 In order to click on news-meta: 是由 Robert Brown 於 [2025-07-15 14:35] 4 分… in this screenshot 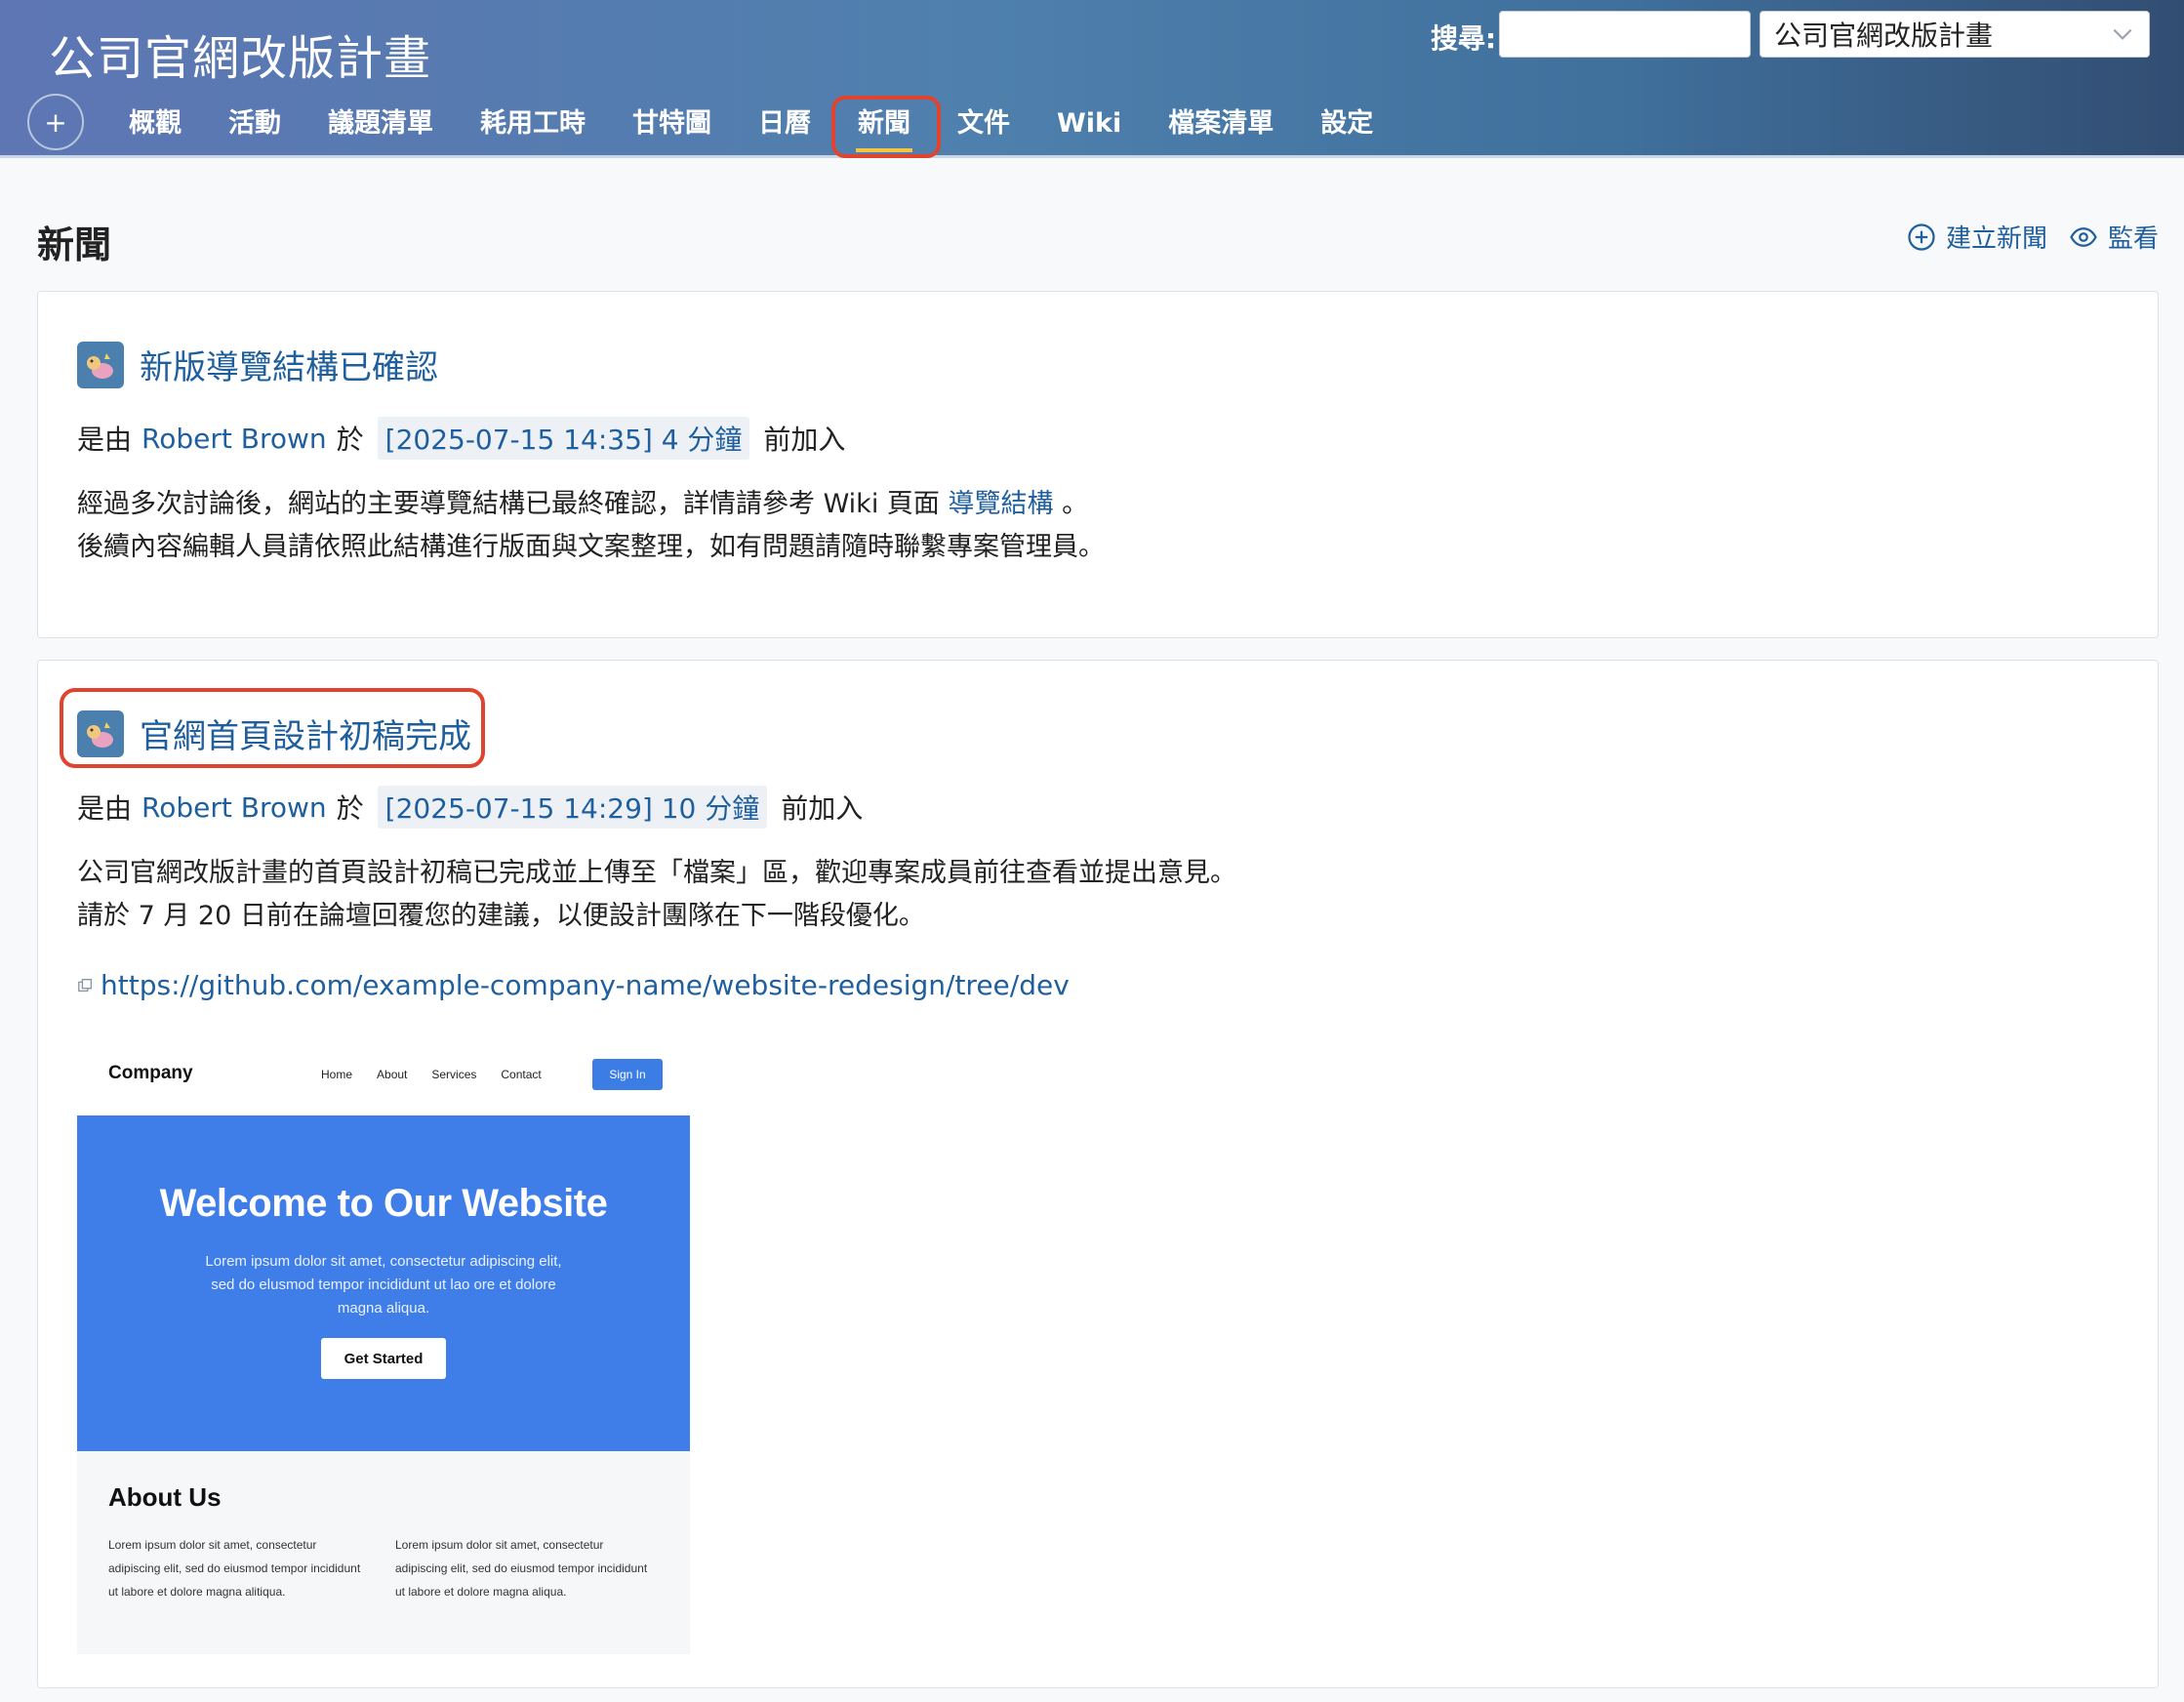, I will do `click(461, 438)`.